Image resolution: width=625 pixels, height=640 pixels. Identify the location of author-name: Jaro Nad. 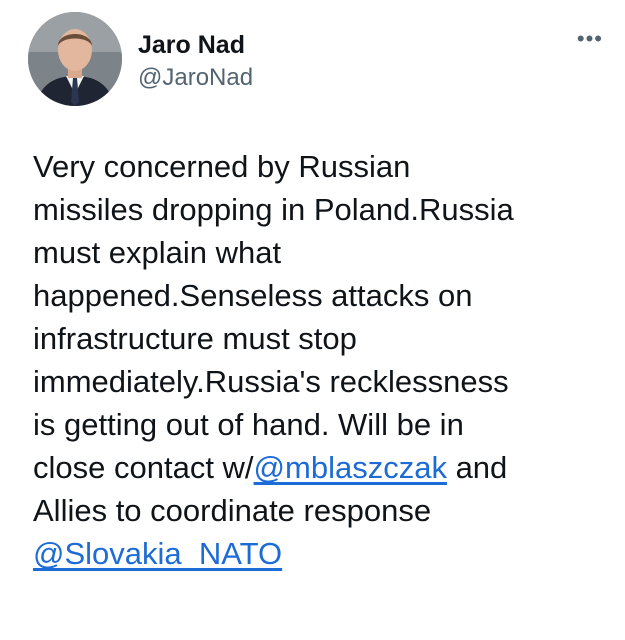
(195, 45).